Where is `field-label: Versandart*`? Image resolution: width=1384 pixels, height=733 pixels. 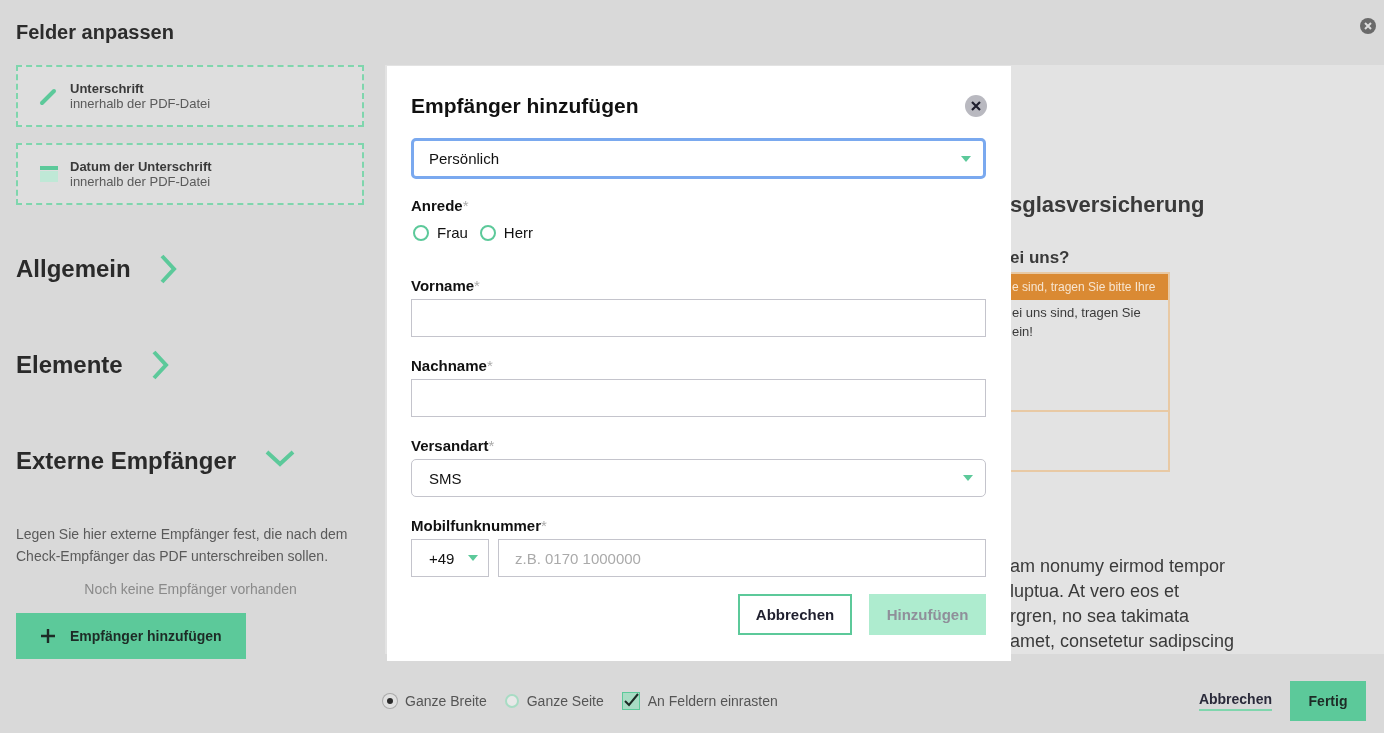
field-label: Versandart* is located at coordinates (453, 445).